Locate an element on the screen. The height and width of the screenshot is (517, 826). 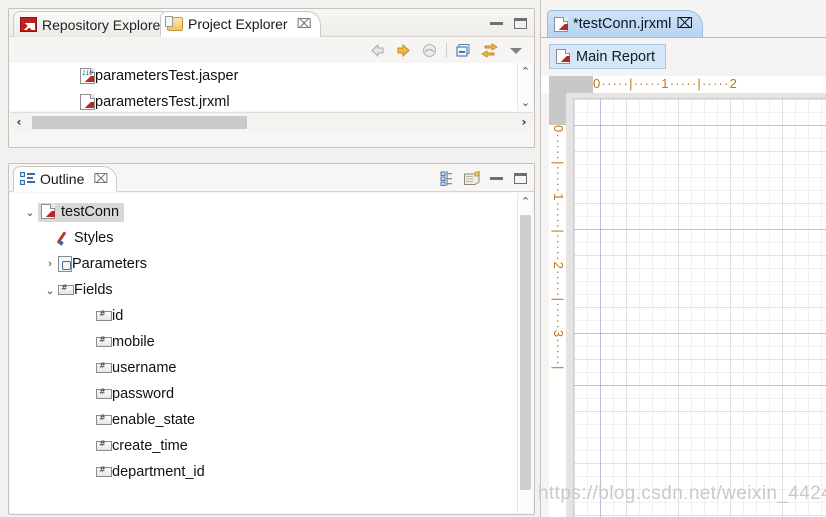
tree-item-label: mobile is located at coordinates (133, 342).